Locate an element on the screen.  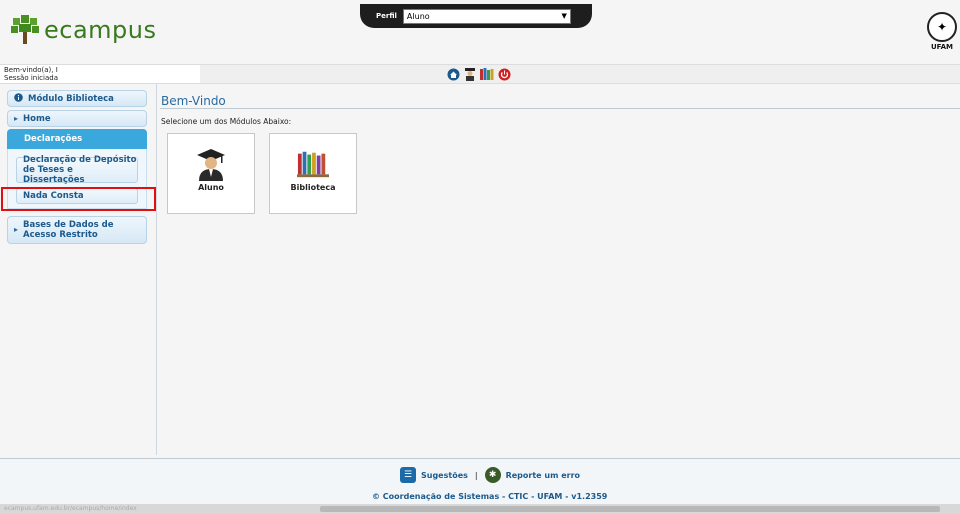
report-error-link: Reporte um erro is located at coordinates (543, 475).